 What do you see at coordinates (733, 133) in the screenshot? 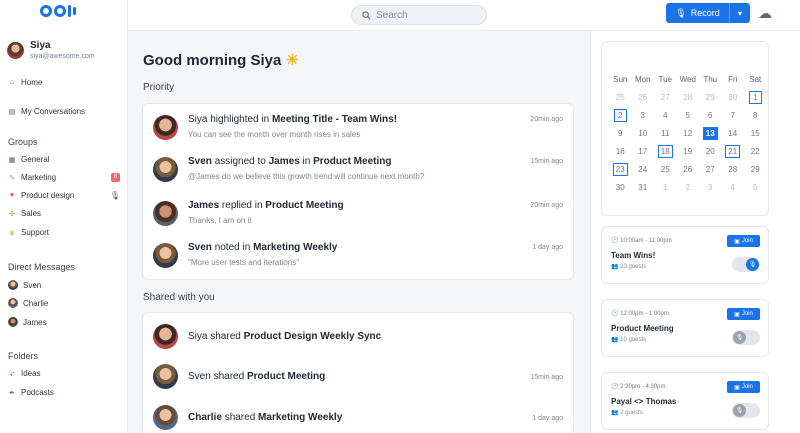
I see `calendar-day: 14` at bounding box center [733, 133].